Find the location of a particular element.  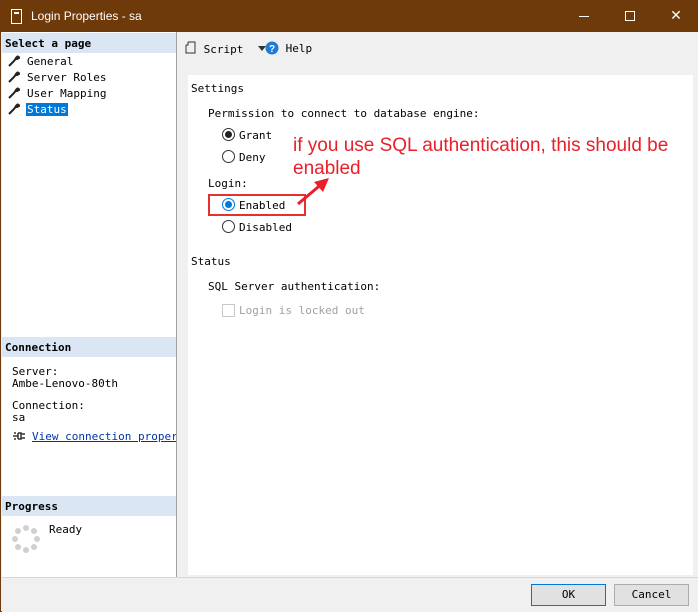

script-label: Script is located at coordinates (223, 49).